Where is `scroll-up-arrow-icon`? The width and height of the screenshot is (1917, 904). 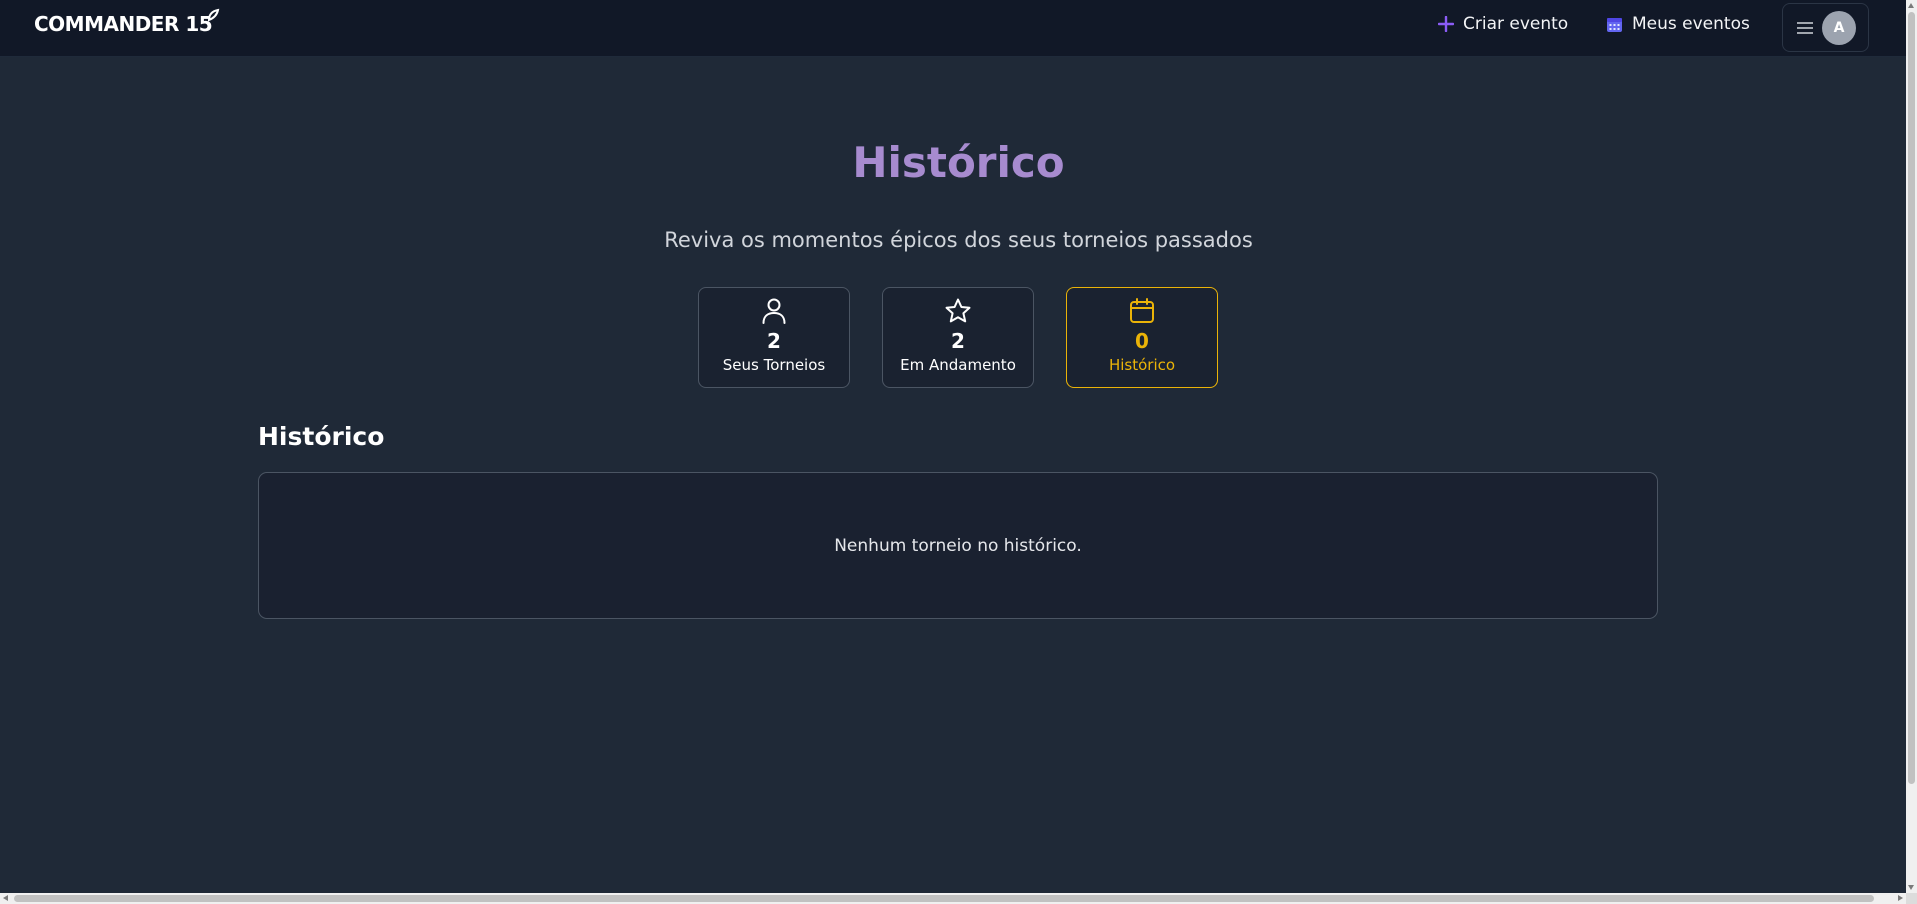
scroll-up-arrow-icon is located at coordinates (1911, 5).